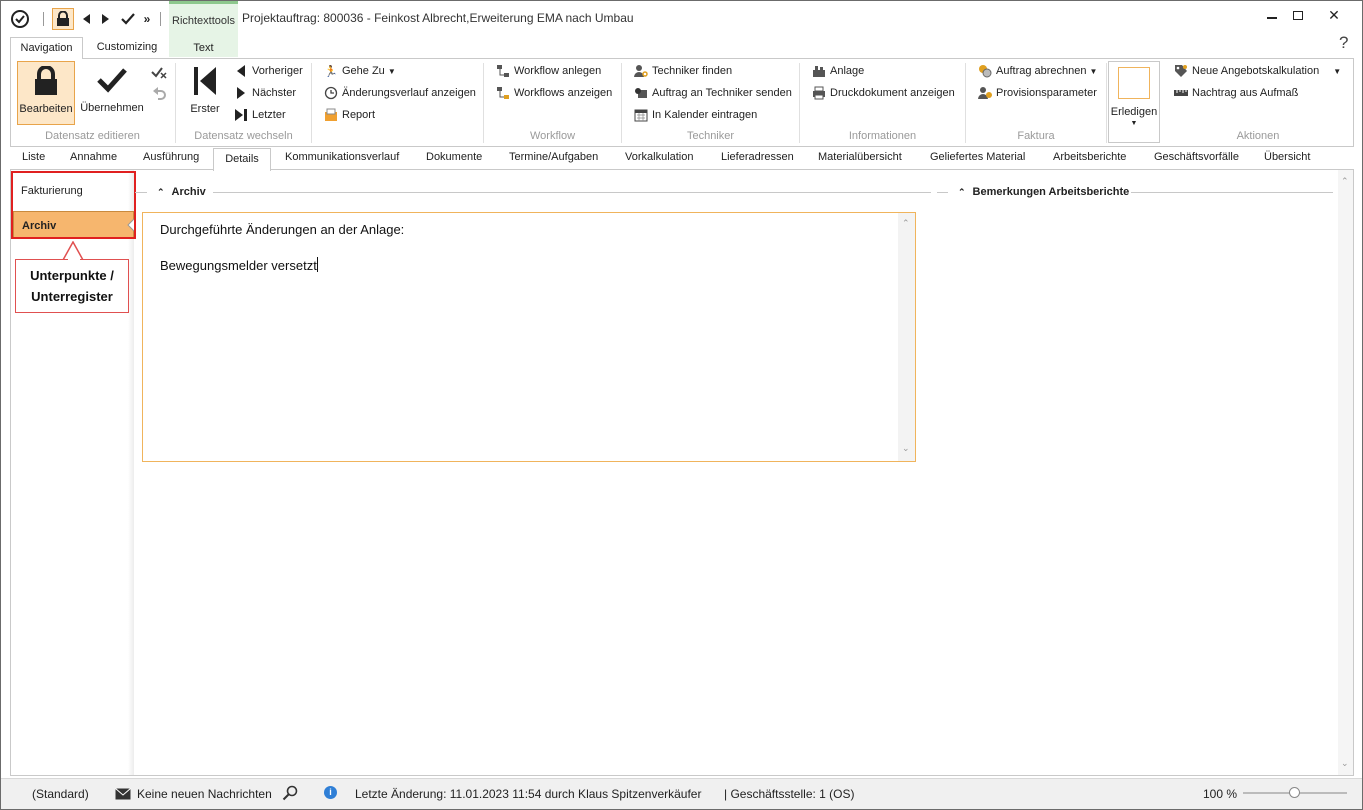  Describe the element at coordinates (46, 48) in the screenshot. I see `ribbon-tab-navigation: Navigation` at that location.